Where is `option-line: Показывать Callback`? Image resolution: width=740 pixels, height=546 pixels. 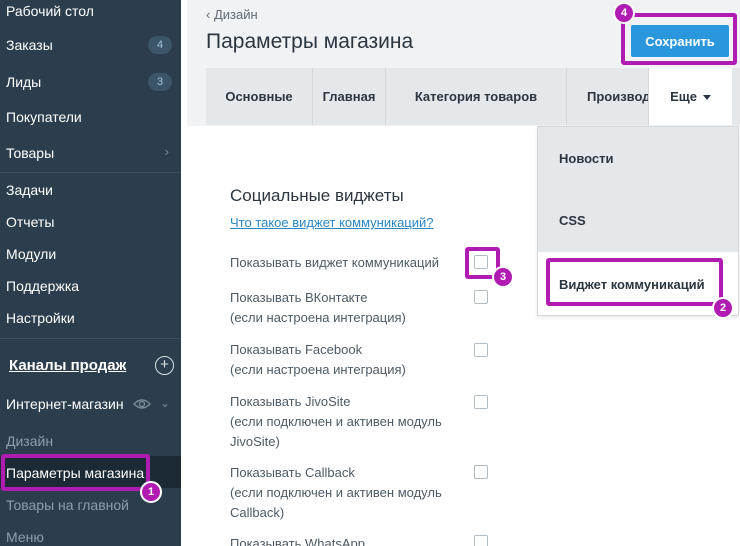 option-line: Показывать Callback is located at coordinates (292, 472).